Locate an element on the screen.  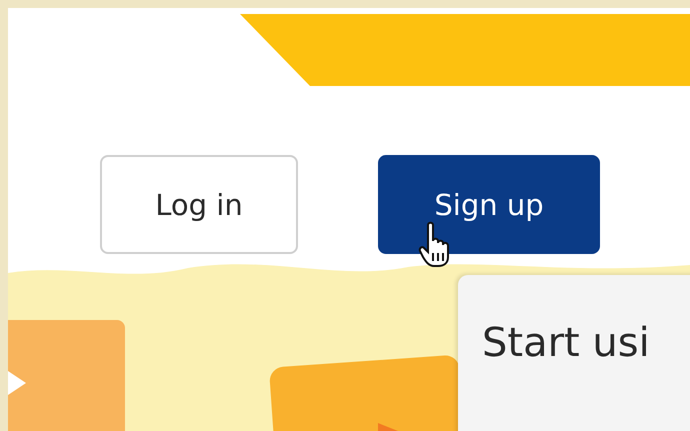
sign-up-button: Sign up is located at coordinates (489, 204).